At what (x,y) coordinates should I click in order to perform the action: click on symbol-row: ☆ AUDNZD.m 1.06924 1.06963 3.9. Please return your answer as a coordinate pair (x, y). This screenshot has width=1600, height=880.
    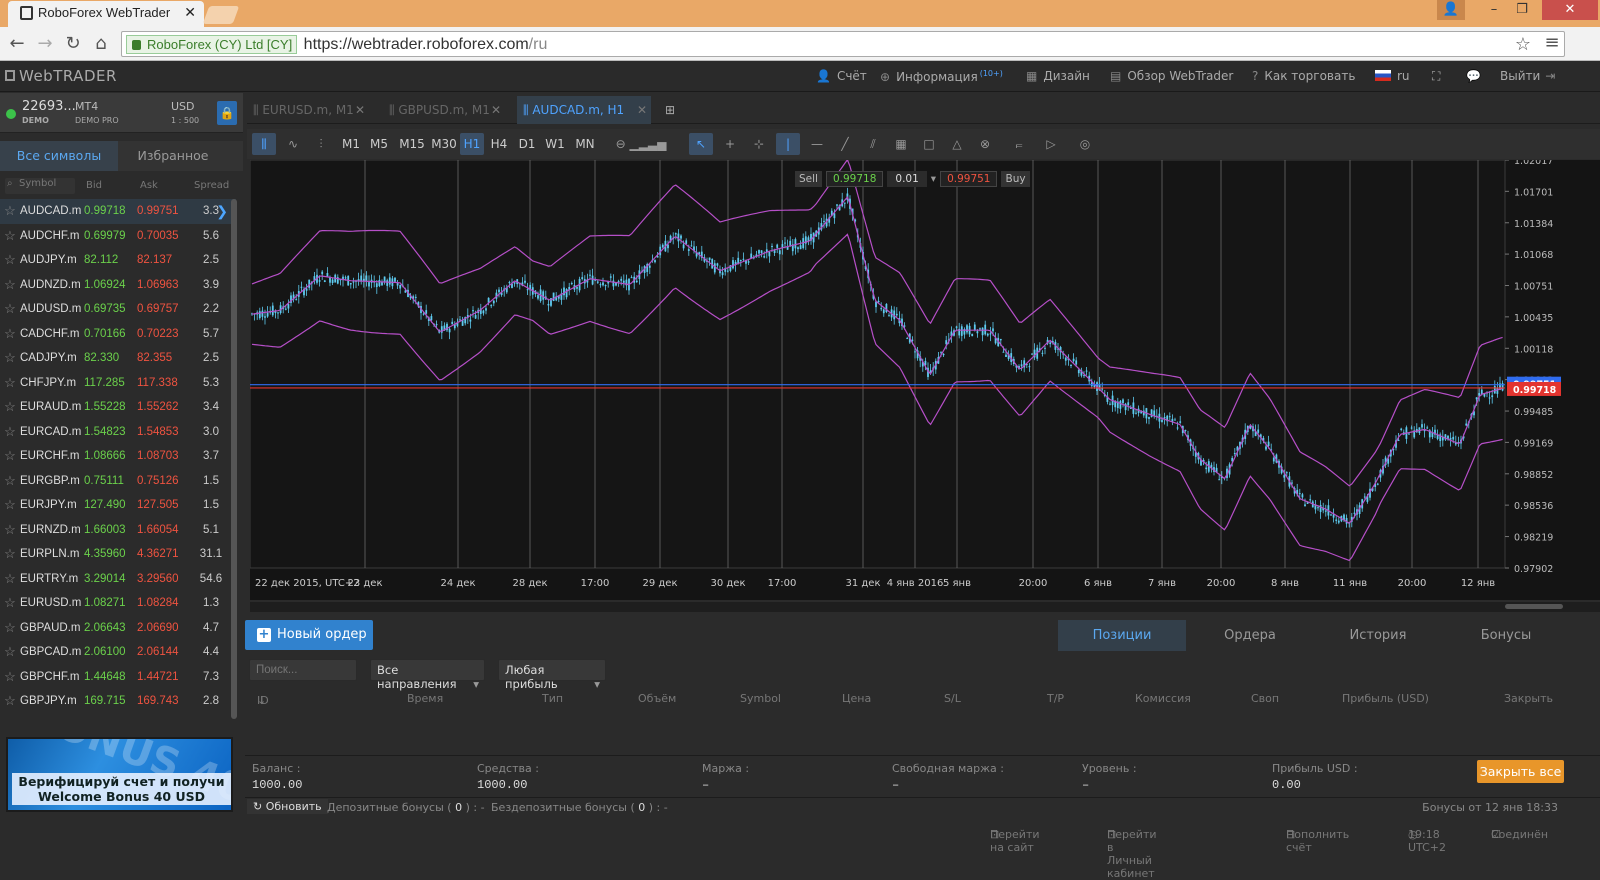
    Looking at the image, I should click on (118, 285).